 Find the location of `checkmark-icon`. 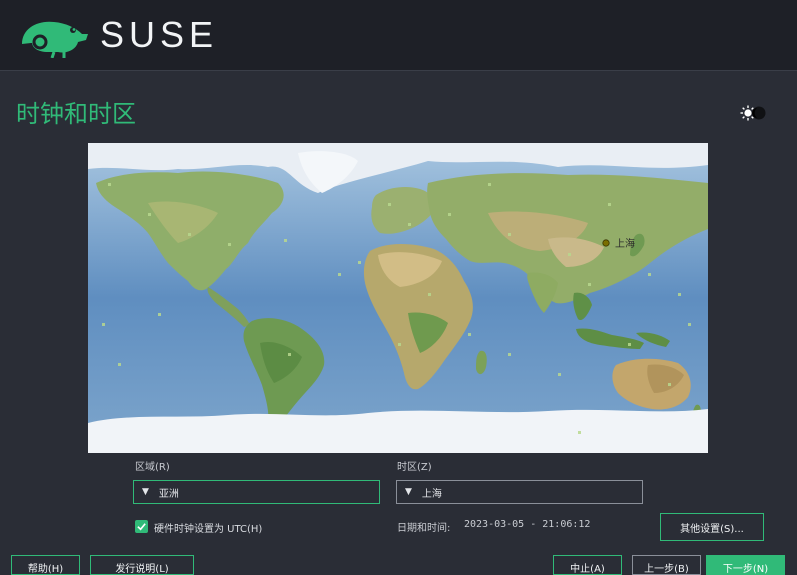

checkmark-icon is located at coordinates (141, 527).